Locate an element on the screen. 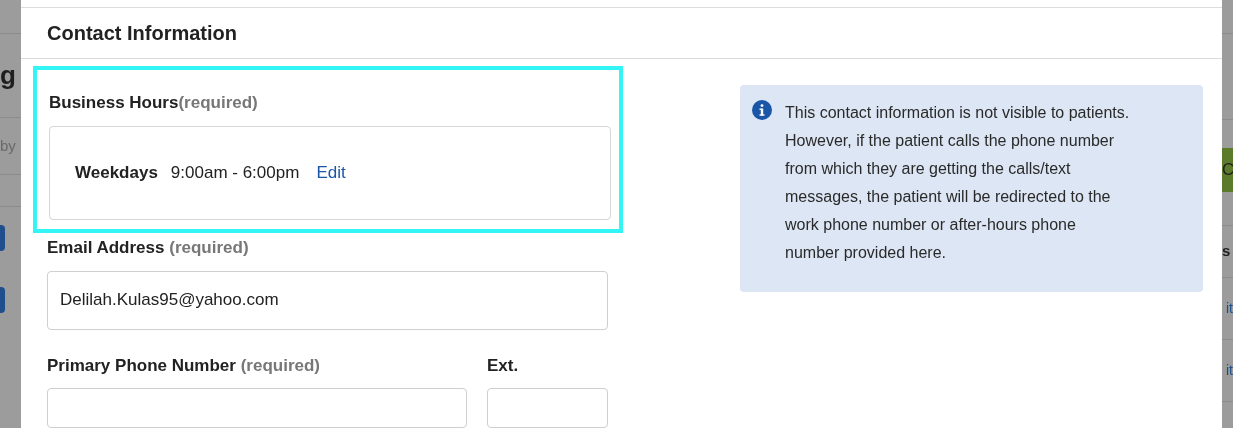  field-label: Ext. is located at coordinates (503, 365).